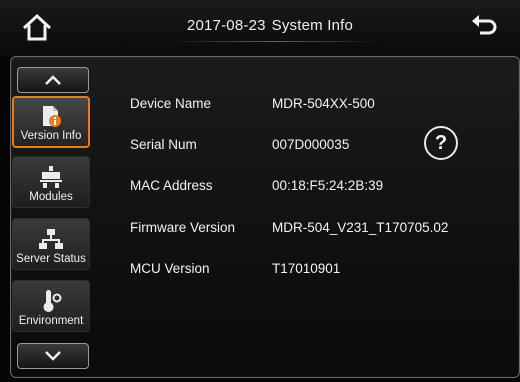 This screenshot has height=382, width=520. I want to click on sidebar-item-server-status: Server Status, so click(51, 244).